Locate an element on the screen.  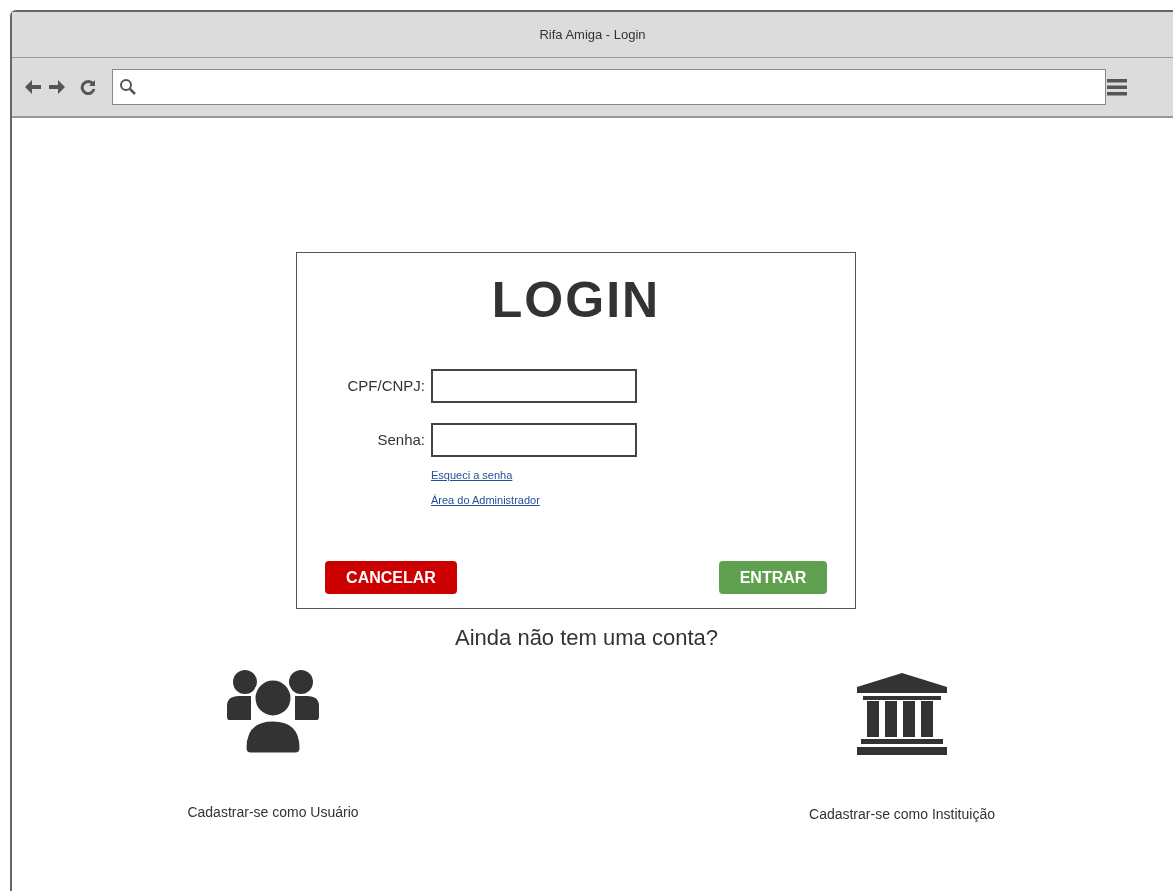
back-icon is located at coordinates (33, 87).